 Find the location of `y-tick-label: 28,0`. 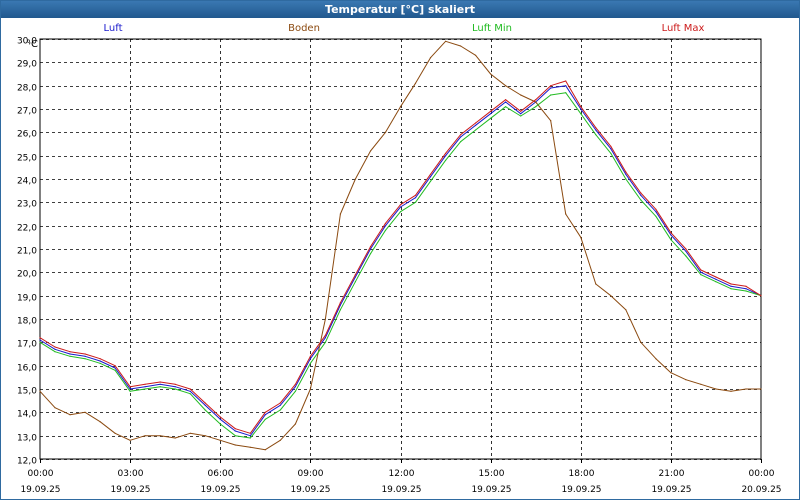

y-tick-label: 28,0 is located at coordinates (27, 89).